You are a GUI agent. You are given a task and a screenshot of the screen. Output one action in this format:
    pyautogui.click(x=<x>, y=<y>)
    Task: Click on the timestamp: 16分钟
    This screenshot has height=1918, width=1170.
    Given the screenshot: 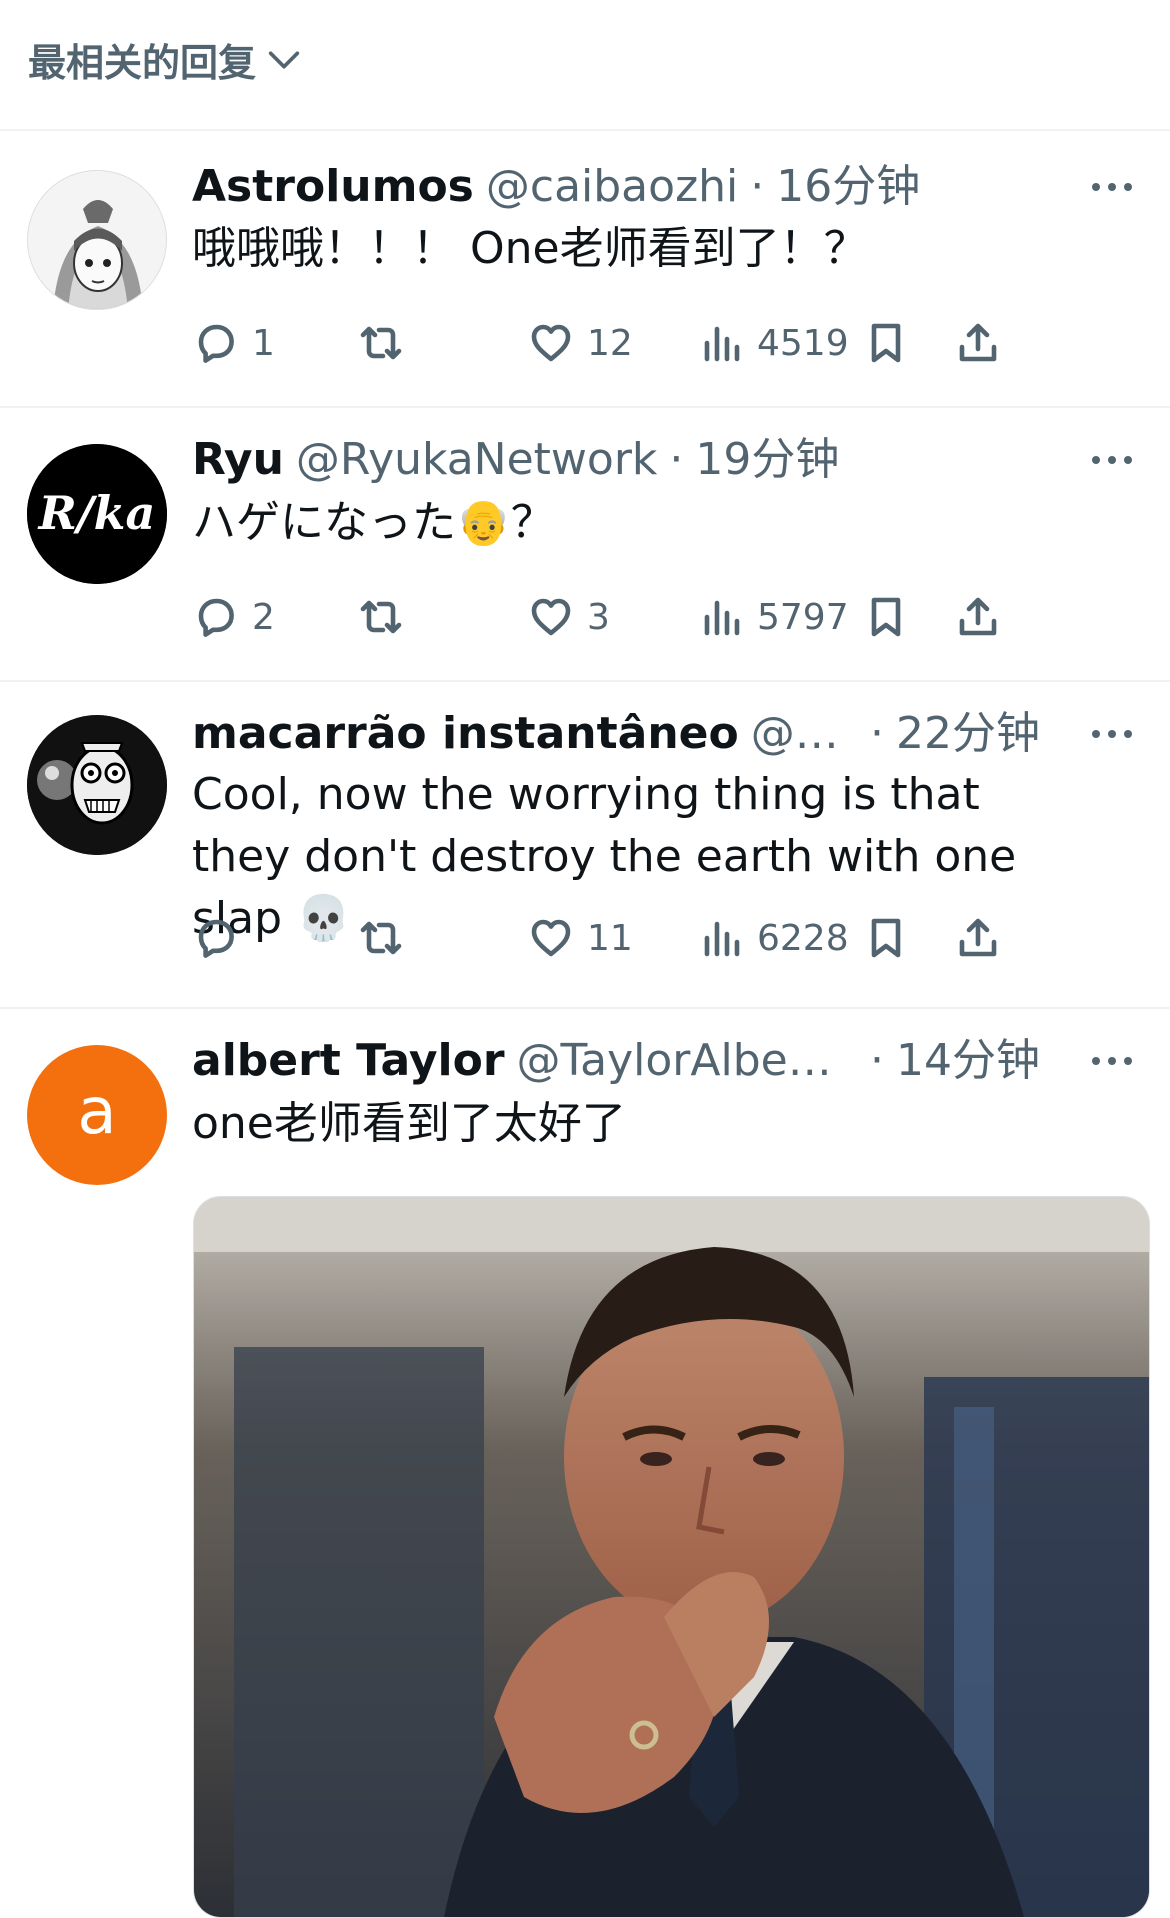 What is the action you would take?
    pyautogui.click(x=848, y=187)
    